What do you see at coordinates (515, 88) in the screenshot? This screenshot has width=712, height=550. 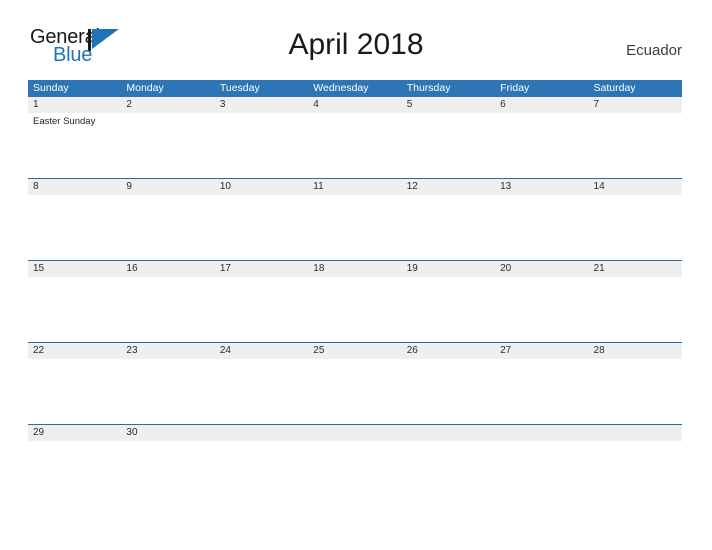 I see `weekday-header-cell: Friday` at bounding box center [515, 88].